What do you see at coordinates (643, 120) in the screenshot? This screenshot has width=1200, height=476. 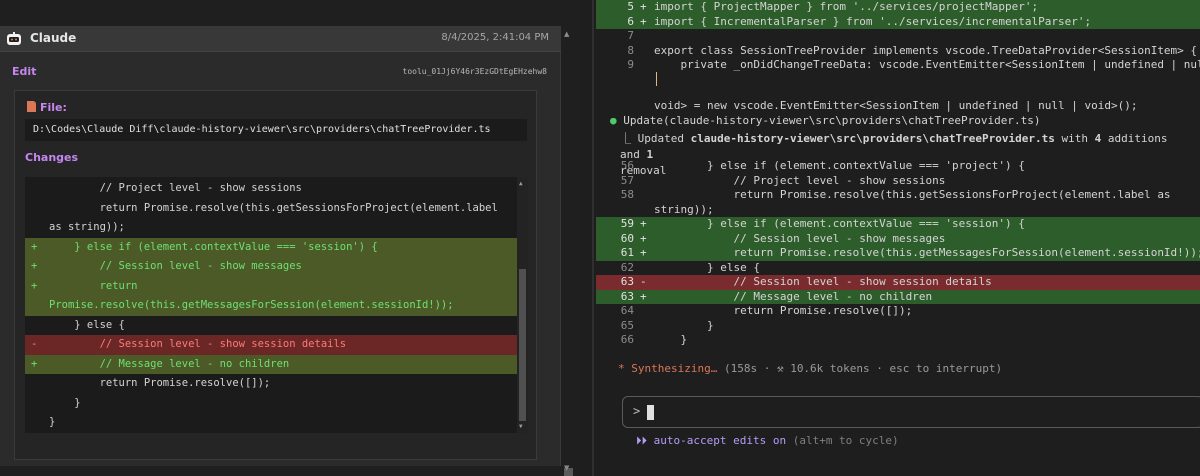 I see `update-verb: Update` at bounding box center [643, 120].